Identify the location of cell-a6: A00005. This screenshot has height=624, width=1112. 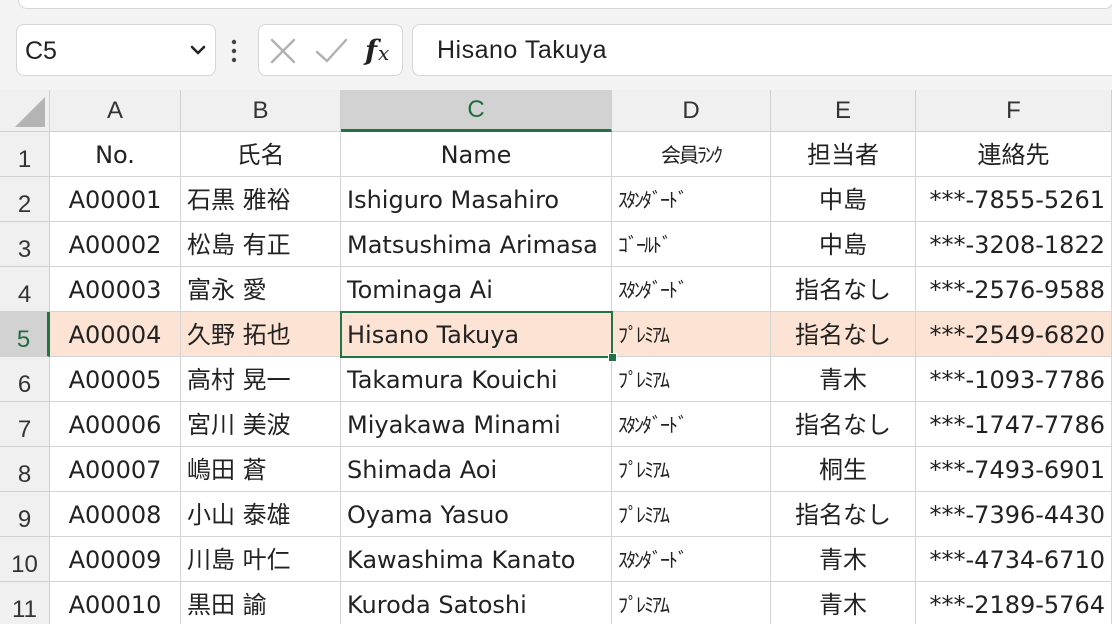
(115, 379).